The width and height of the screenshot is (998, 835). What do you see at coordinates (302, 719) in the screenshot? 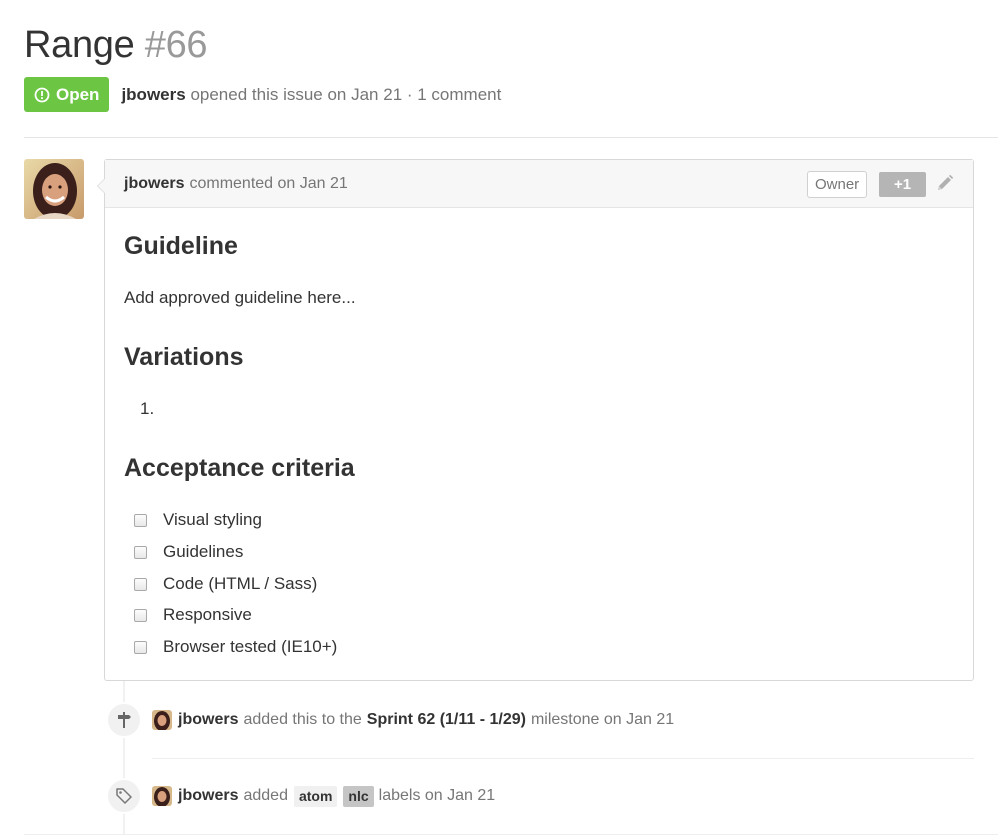
I see `event-text: added this to the` at bounding box center [302, 719].